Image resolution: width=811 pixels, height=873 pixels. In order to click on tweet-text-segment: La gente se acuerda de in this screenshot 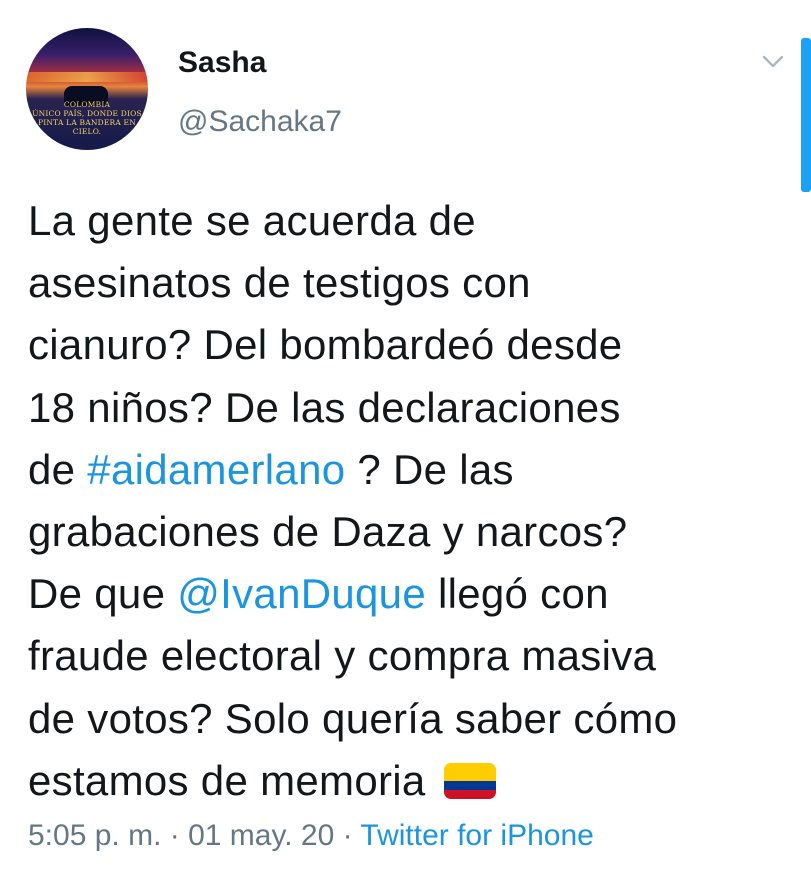, I will do `click(252, 220)`.